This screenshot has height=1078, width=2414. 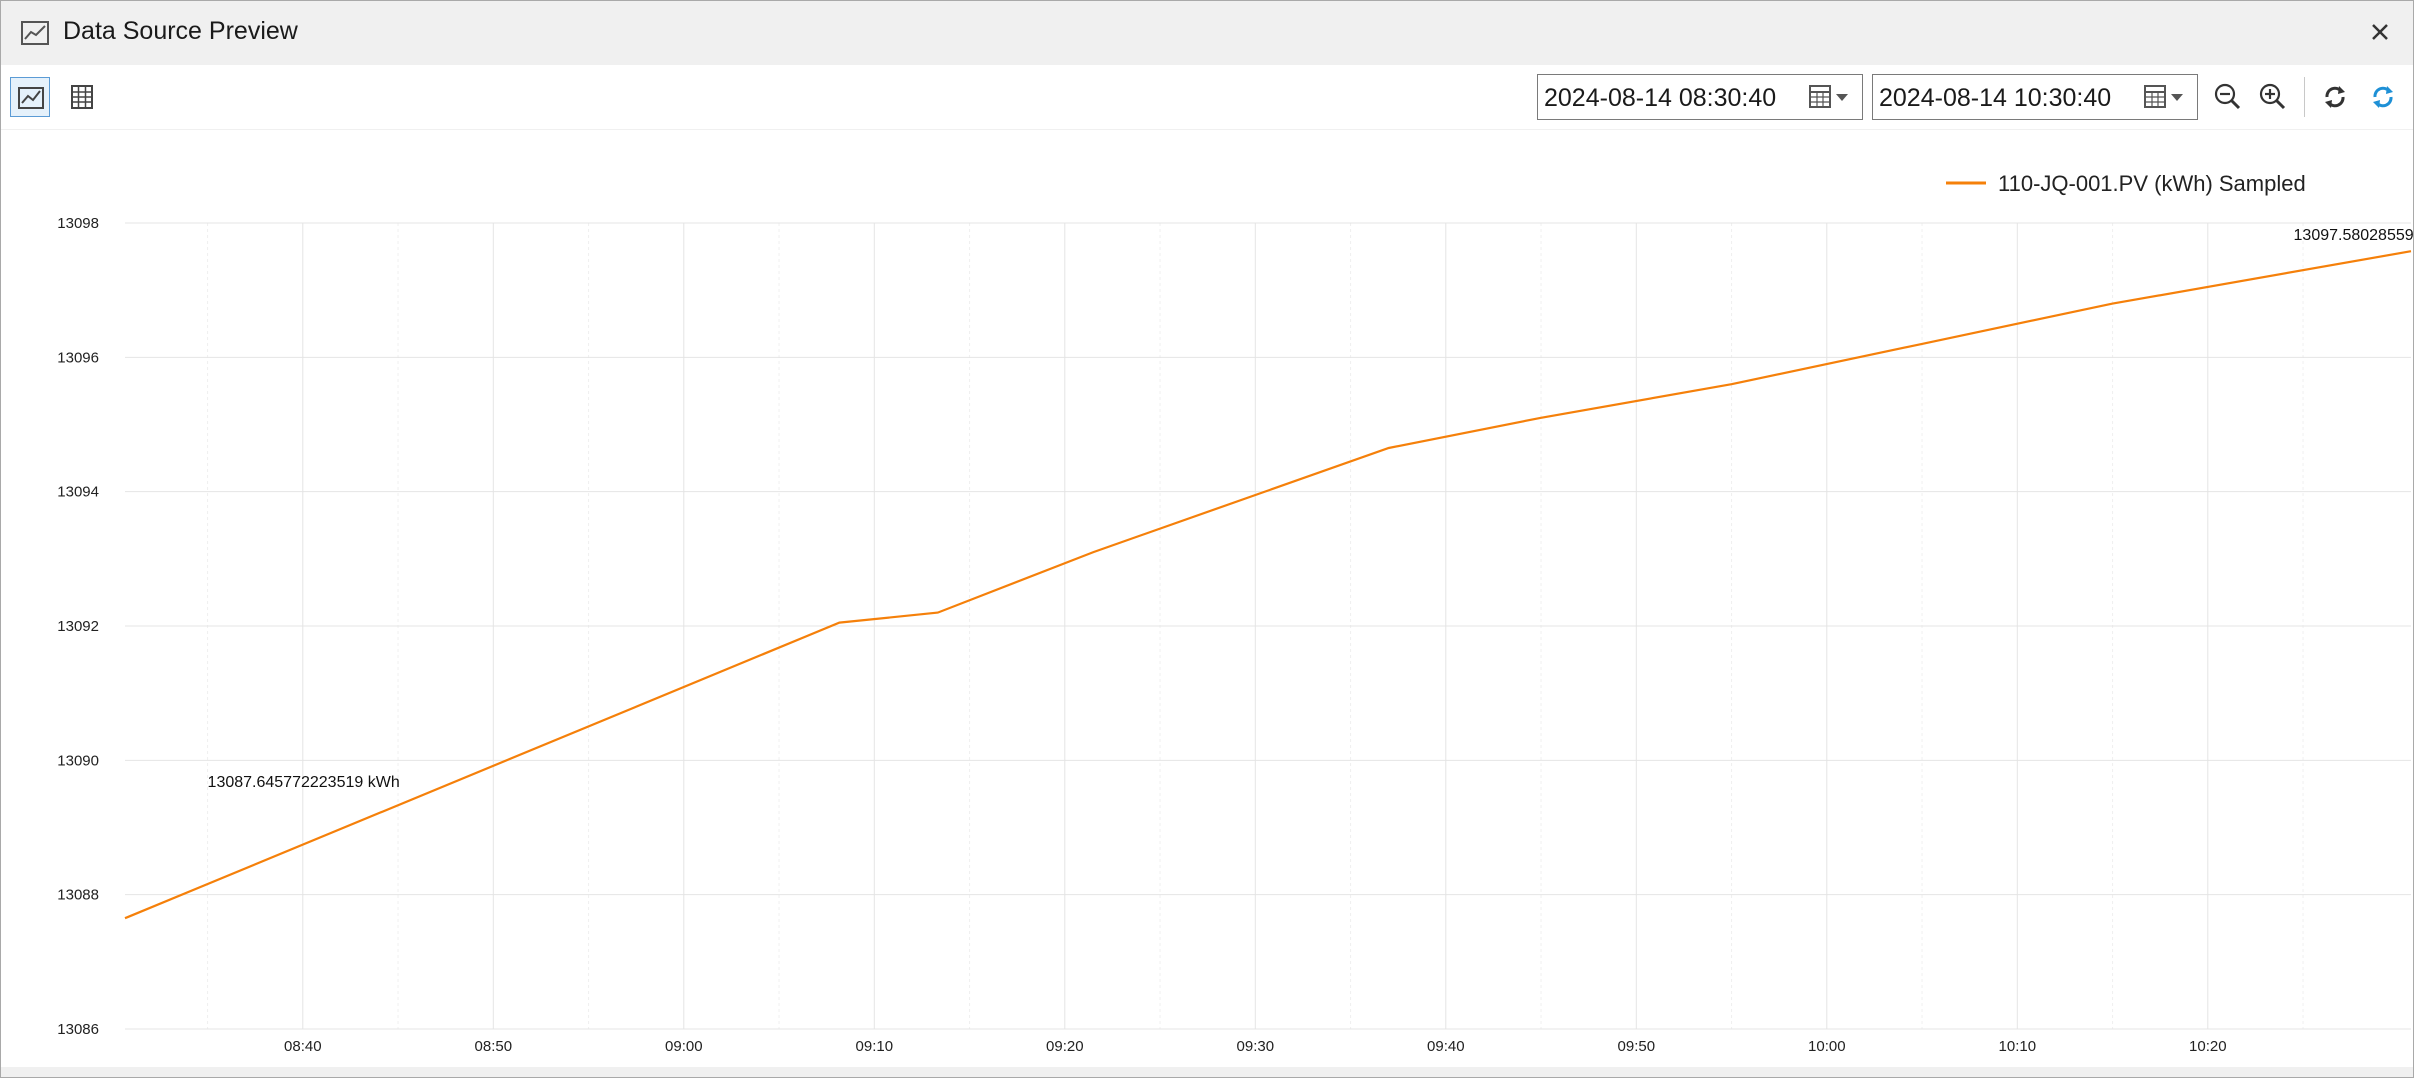 I want to click on close-icon, so click(x=2380, y=32).